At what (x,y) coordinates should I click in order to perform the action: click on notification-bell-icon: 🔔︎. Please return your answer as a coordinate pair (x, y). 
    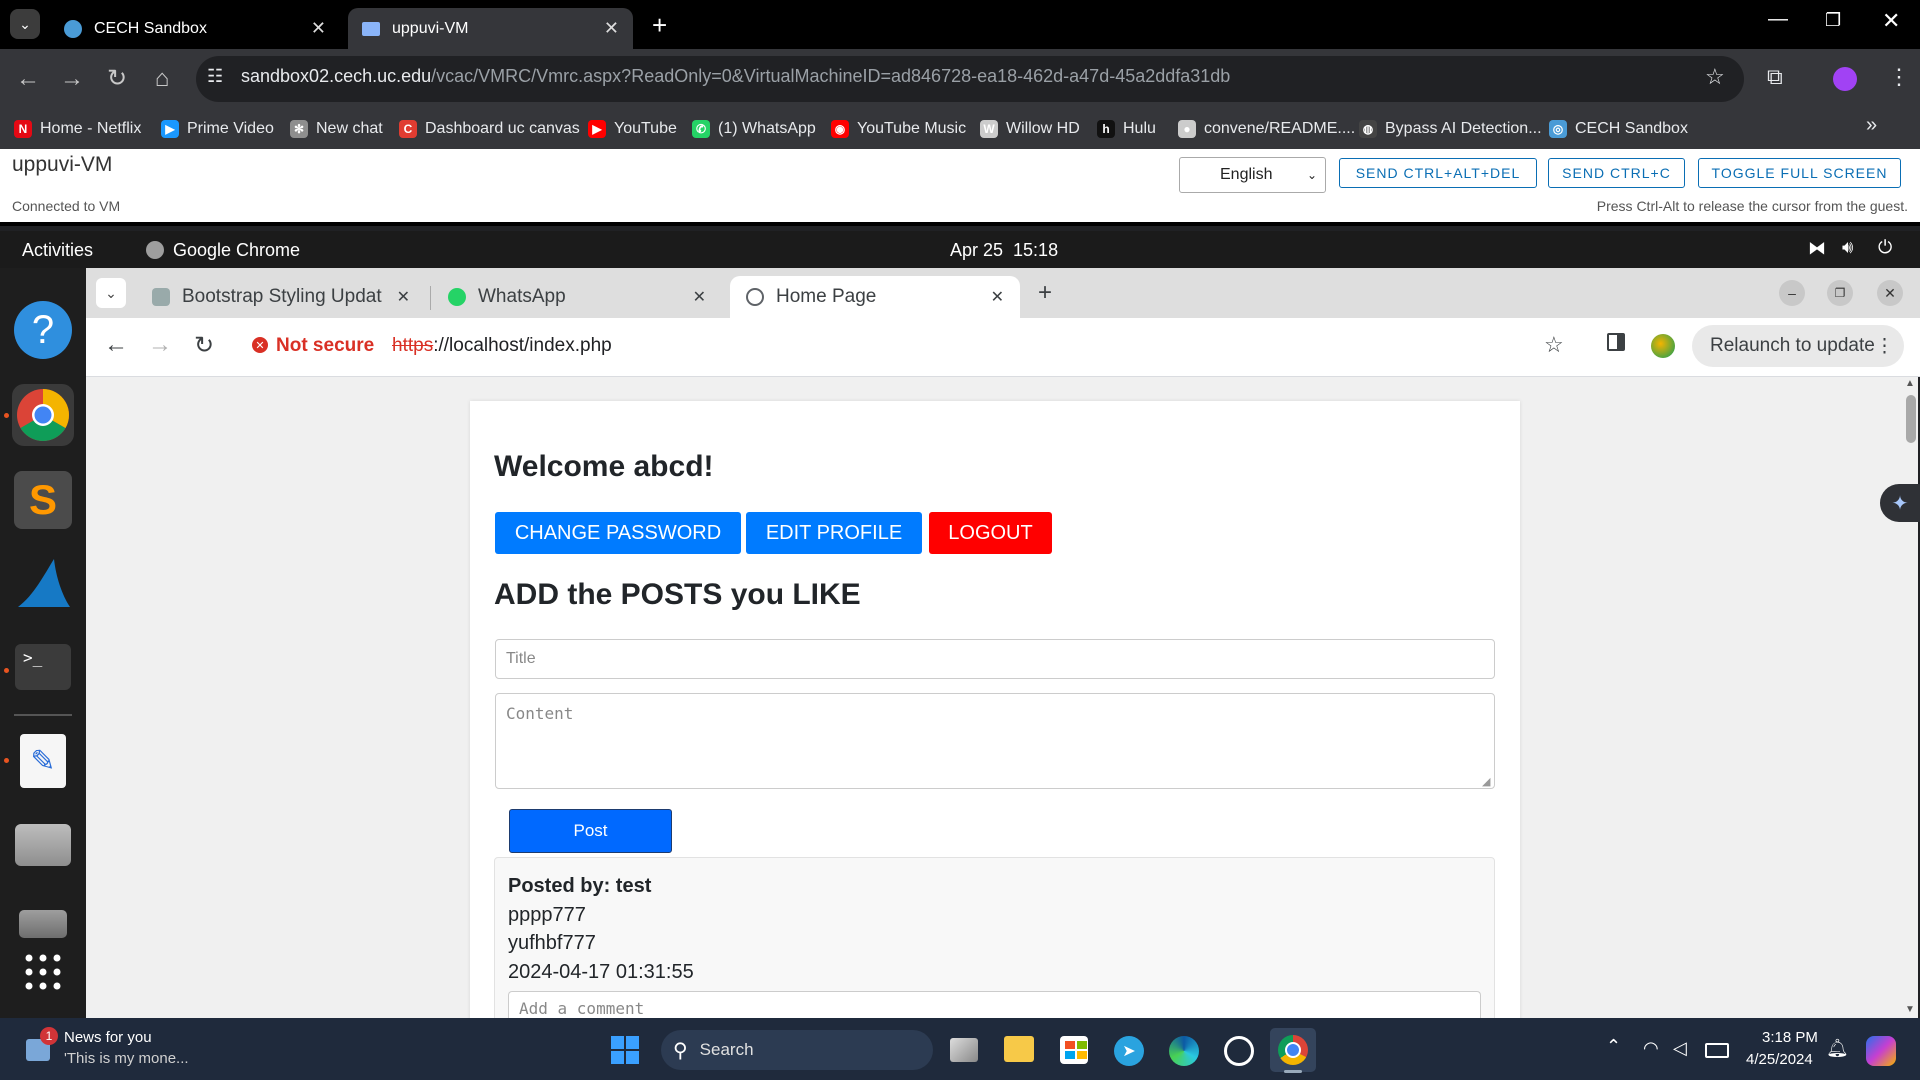
    Looking at the image, I should click on (1837, 1048).